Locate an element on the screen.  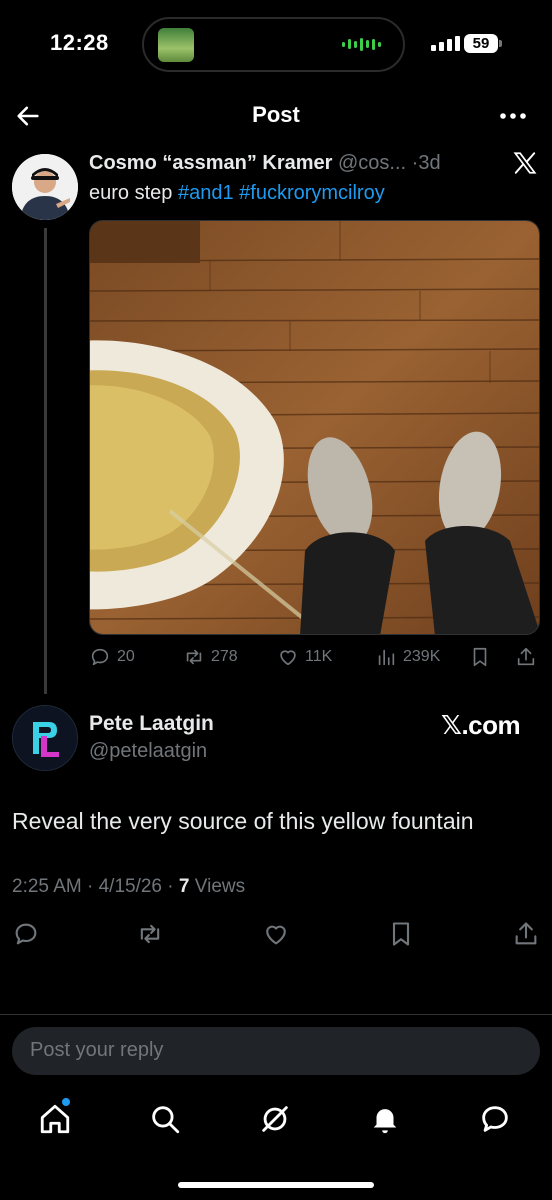
author-name: Pete Laatgin is located at coordinates (151, 724).